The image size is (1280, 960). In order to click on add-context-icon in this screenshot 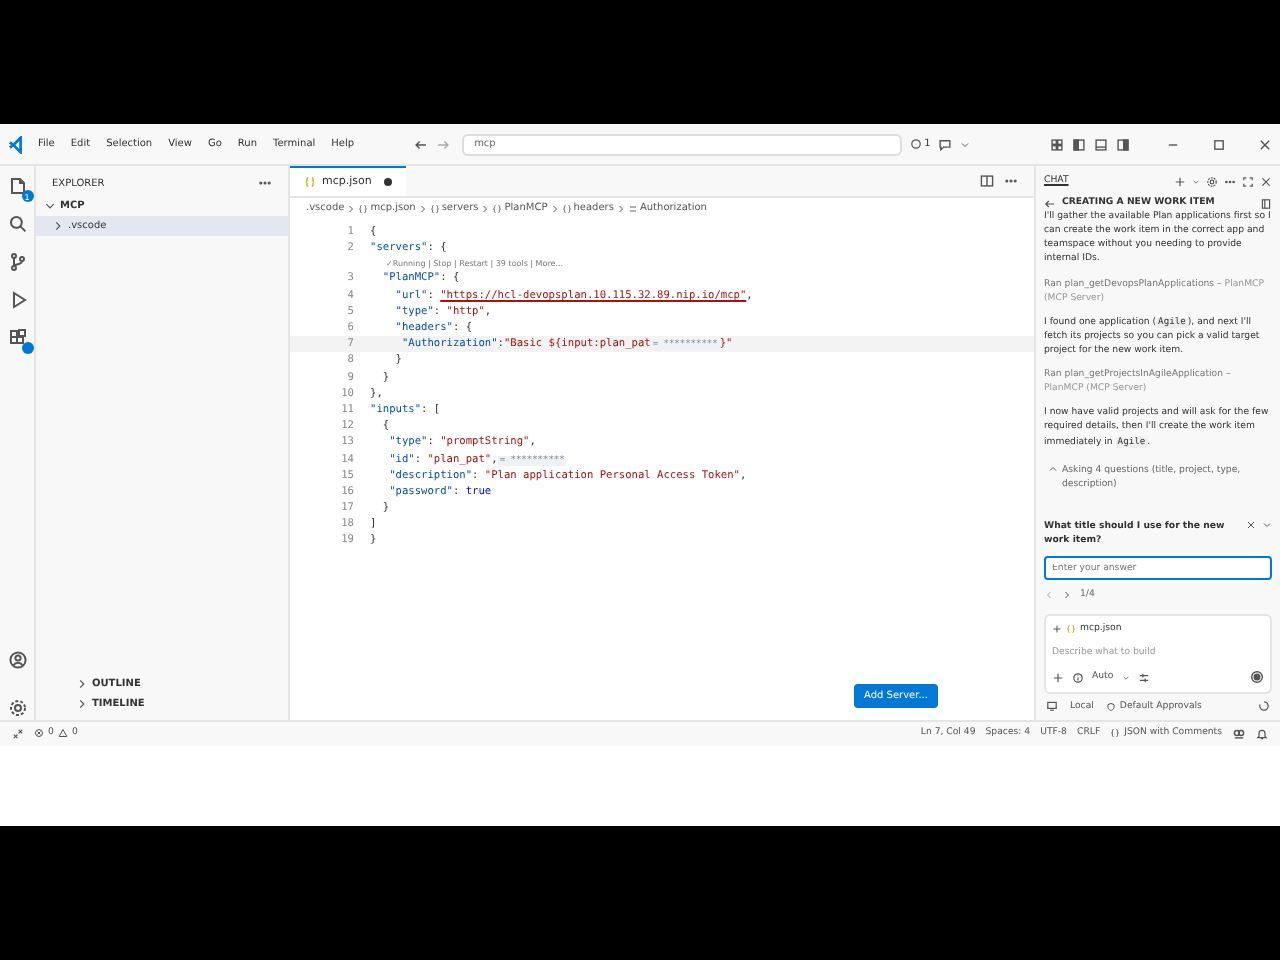, I will do `click(1057, 629)`.